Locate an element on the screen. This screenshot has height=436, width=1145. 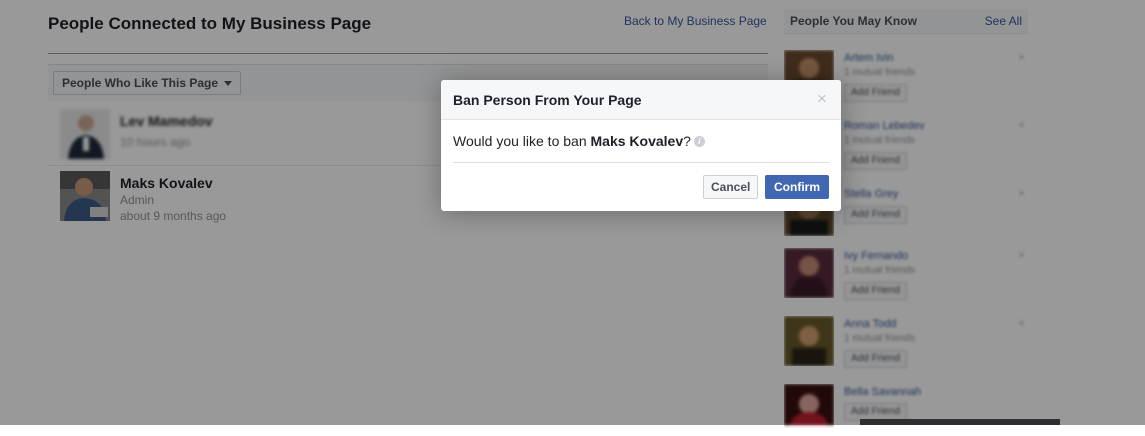
dialog-divider is located at coordinates (641, 162).